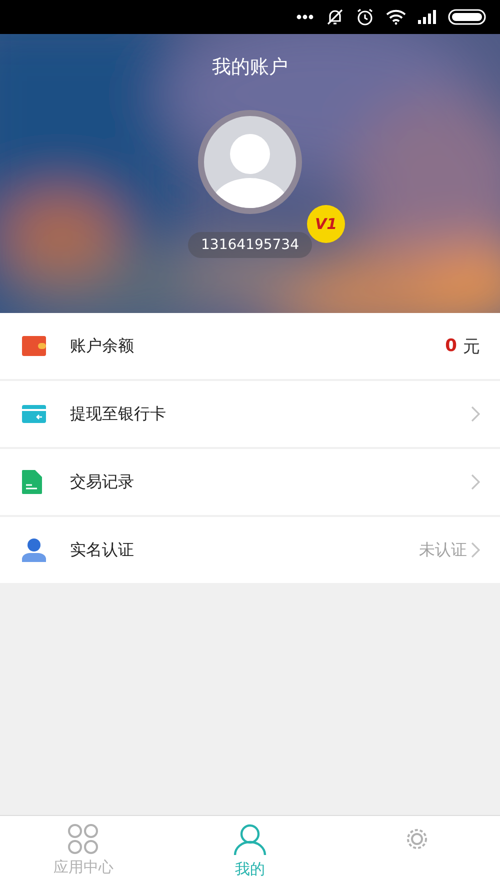  What do you see at coordinates (471, 347) in the screenshot?
I see `currency-unit: 元` at bounding box center [471, 347].